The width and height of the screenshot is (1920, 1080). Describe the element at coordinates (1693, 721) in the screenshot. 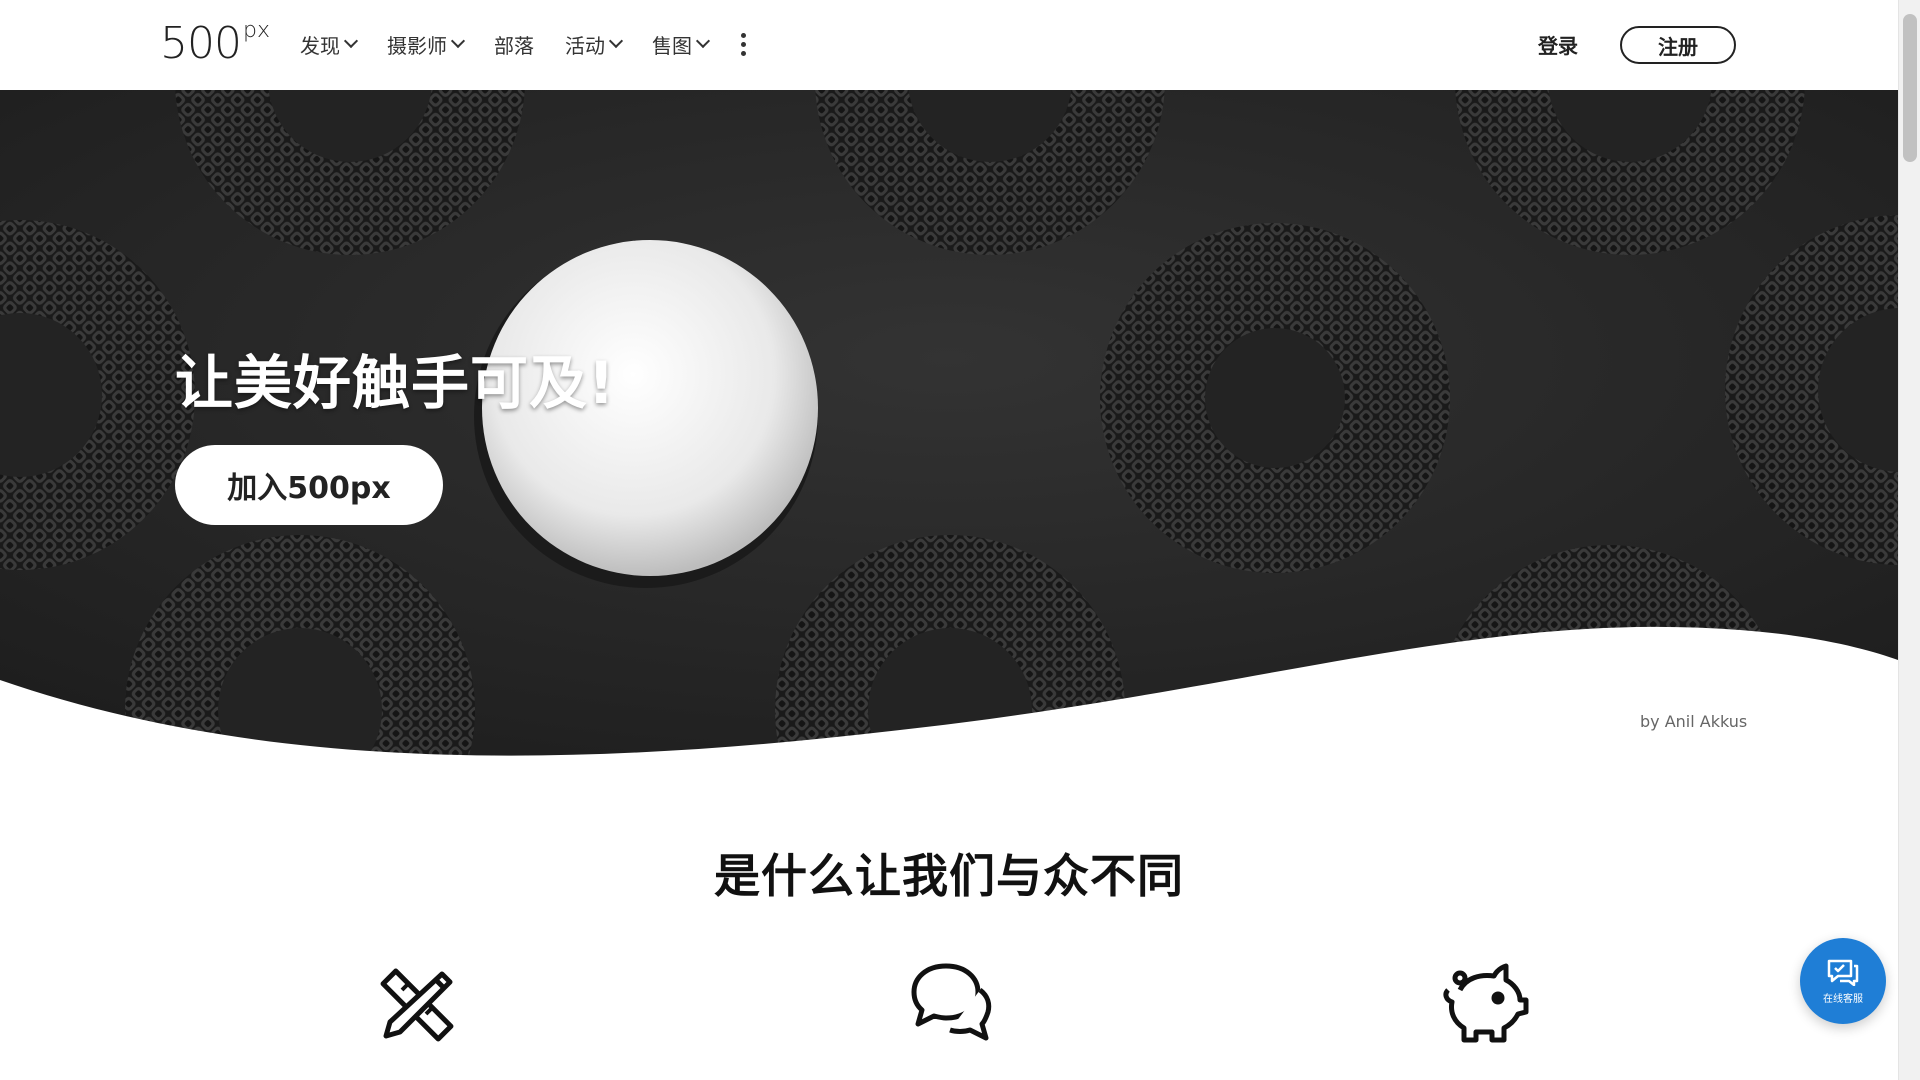

I see `photo-credit: by Anil Akkus` at that location.